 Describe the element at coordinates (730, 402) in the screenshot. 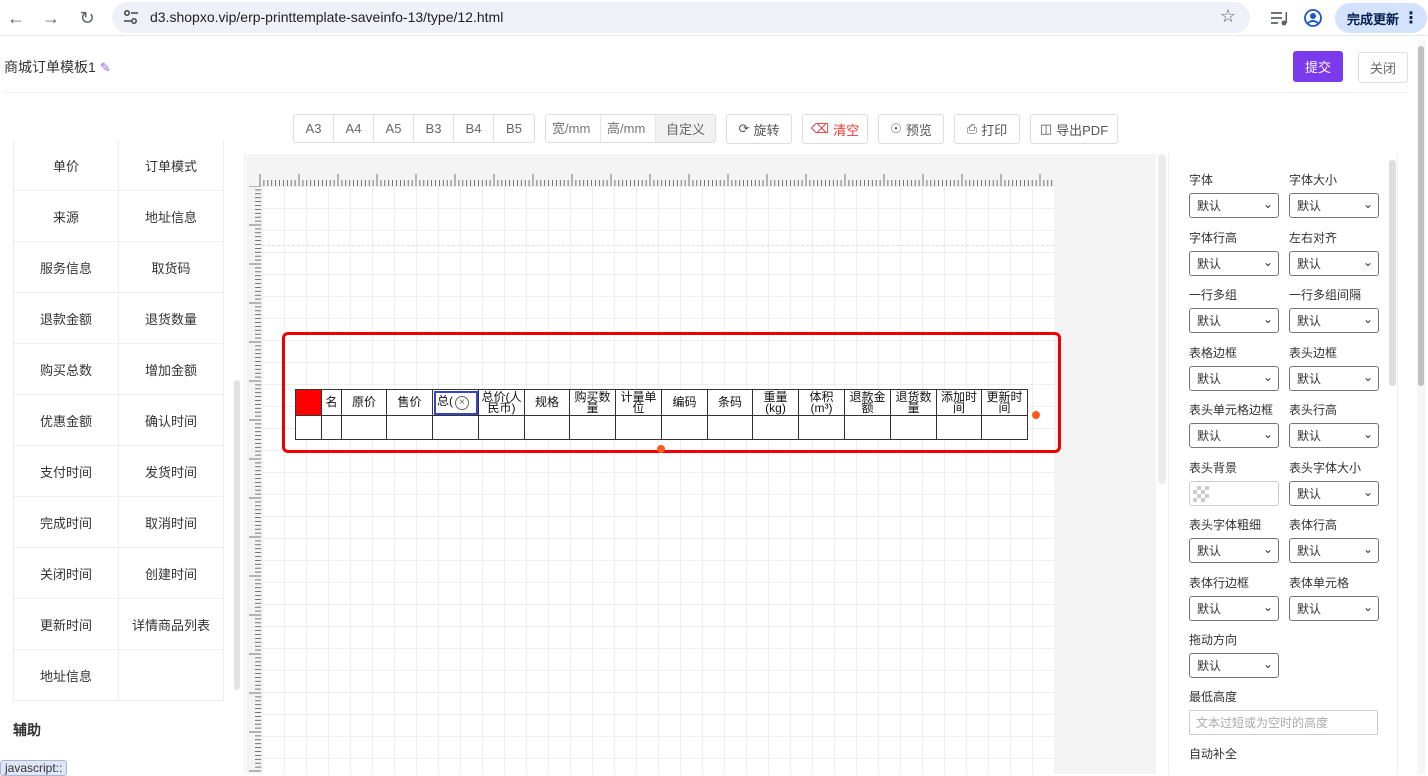

I see `table-header-cell: 条码` at that location.